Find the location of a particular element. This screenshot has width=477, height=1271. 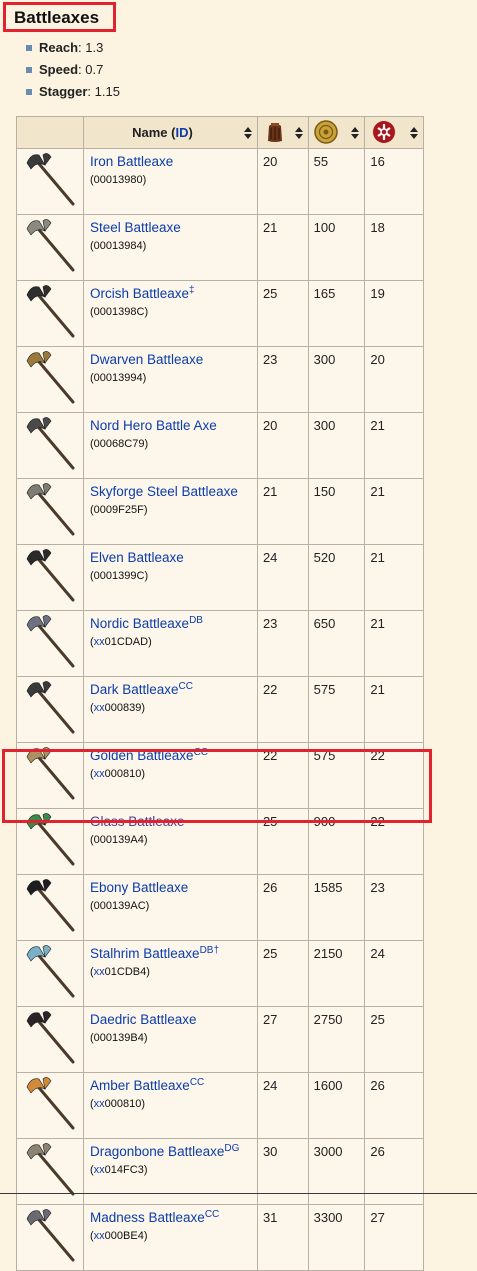

table-row: Orcish Battleaxe‡ (0001398C) 25 165 19 is located at coordinates (220, 313).